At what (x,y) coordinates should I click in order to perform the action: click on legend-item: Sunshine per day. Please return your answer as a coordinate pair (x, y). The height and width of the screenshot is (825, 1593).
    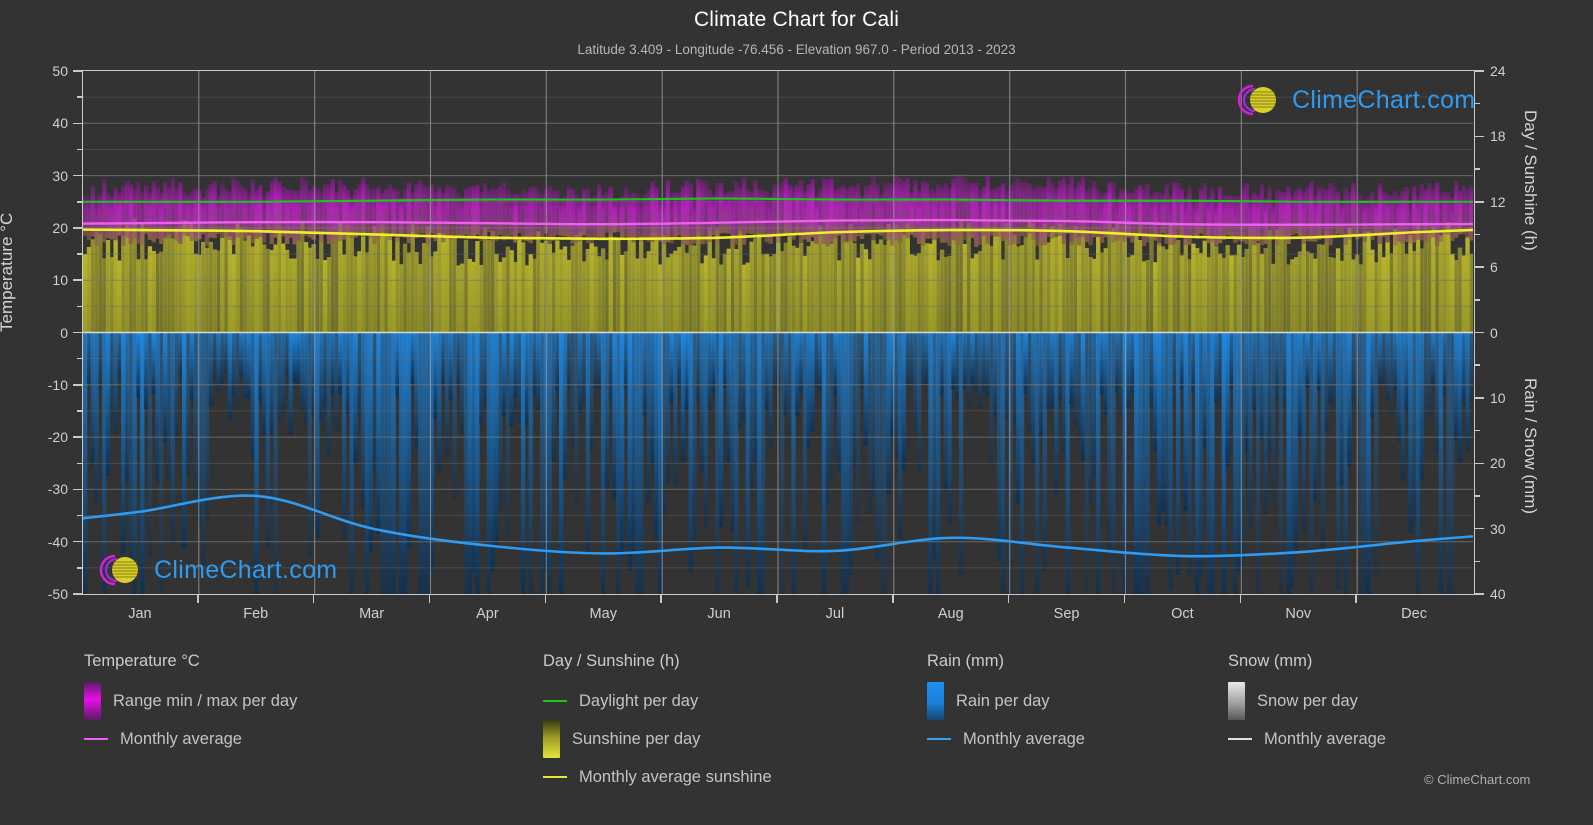
    Looking at the image, I should click on (657, 739).